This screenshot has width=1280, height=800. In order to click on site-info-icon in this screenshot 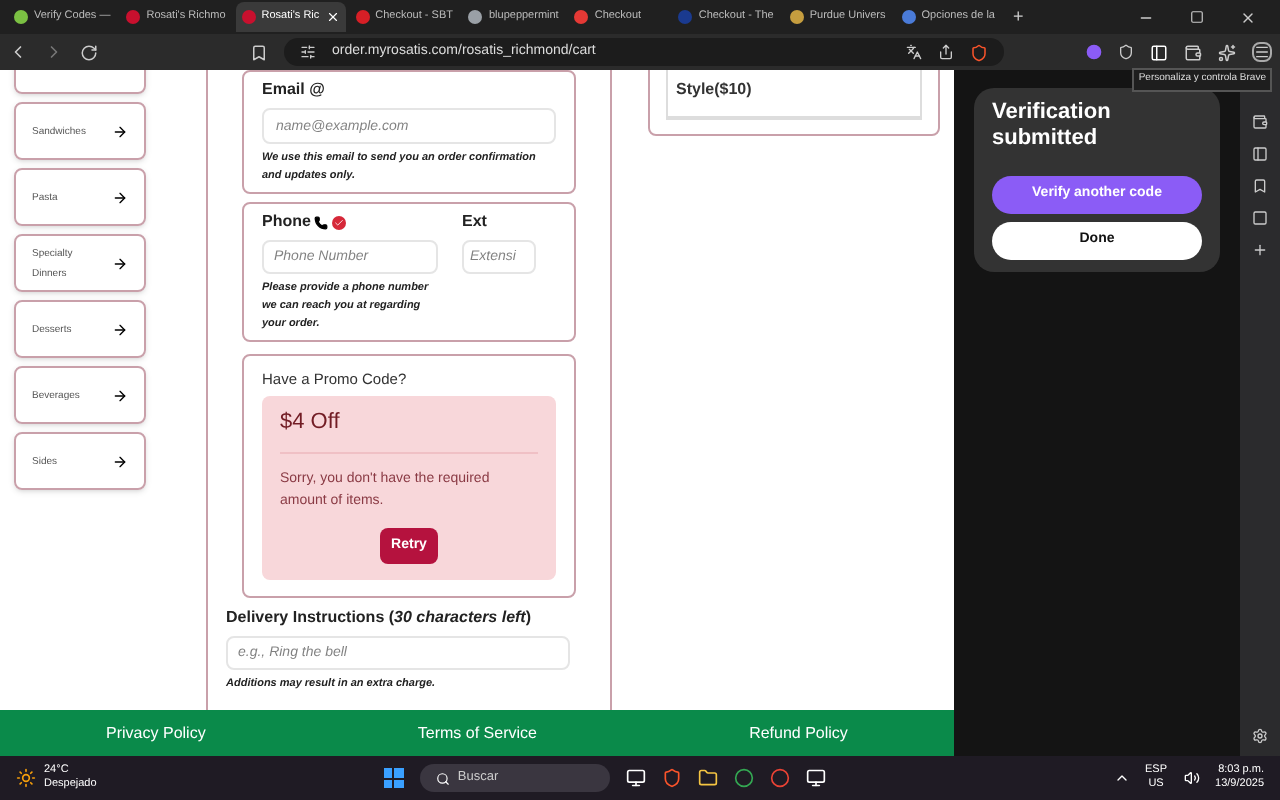, I will do `click(308, 52)`.